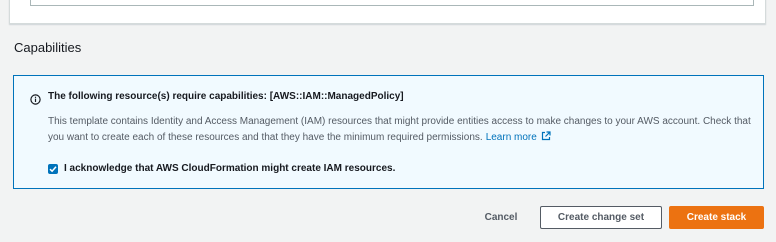 This screenshot has width=776, height=242. I want to click on capabilities-heading: Capabilities, so click(48, 47).